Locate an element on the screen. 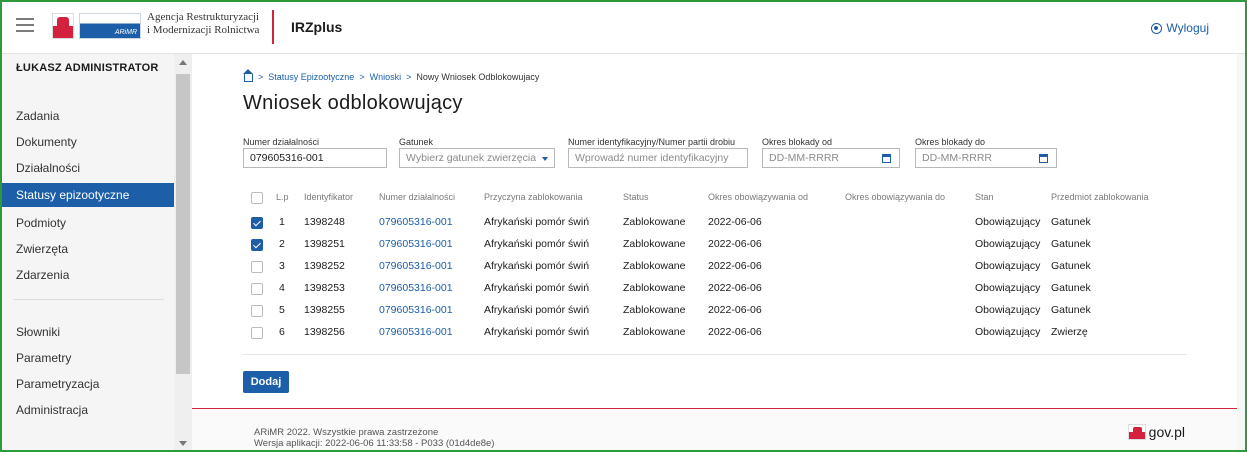 The image size is (1247, 452). block-to-placeholder: DD-MM-RRRR is located at coordinates (957, 158).